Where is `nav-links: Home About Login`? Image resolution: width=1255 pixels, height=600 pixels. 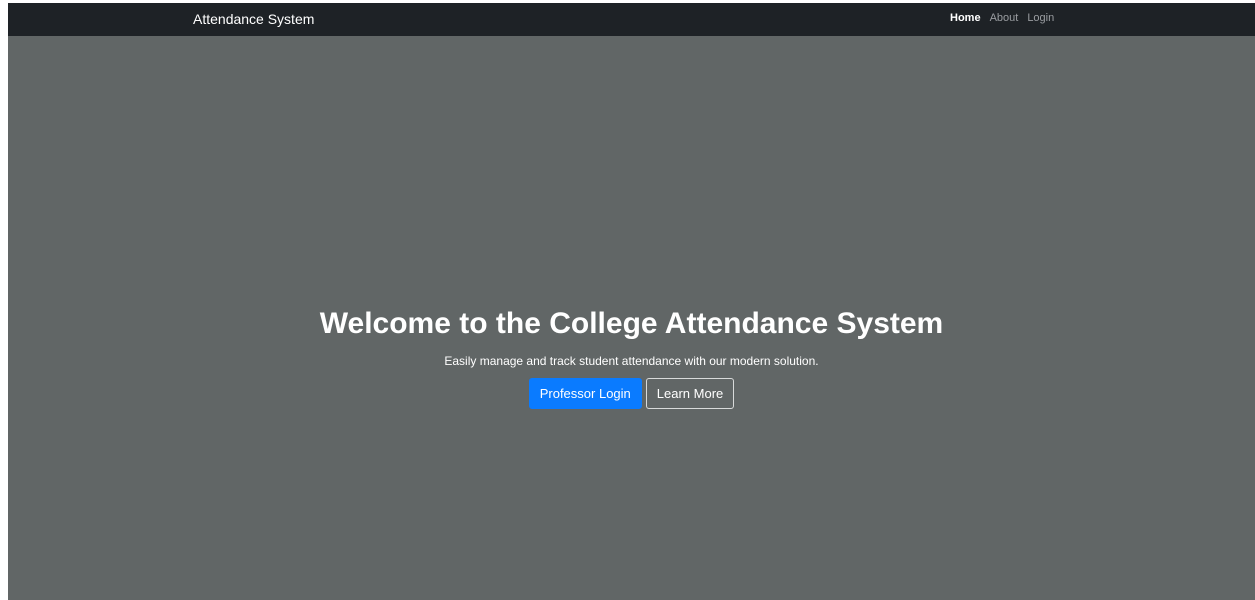 nav-links: Home About Login is located at coordinates (1006, 18).